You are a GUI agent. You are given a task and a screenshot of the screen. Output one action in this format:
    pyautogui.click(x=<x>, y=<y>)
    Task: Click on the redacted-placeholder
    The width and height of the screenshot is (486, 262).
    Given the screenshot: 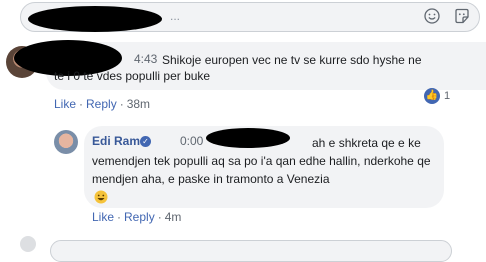 What is the action you would take?
    pyautogui.click(x=95, y=19)
    